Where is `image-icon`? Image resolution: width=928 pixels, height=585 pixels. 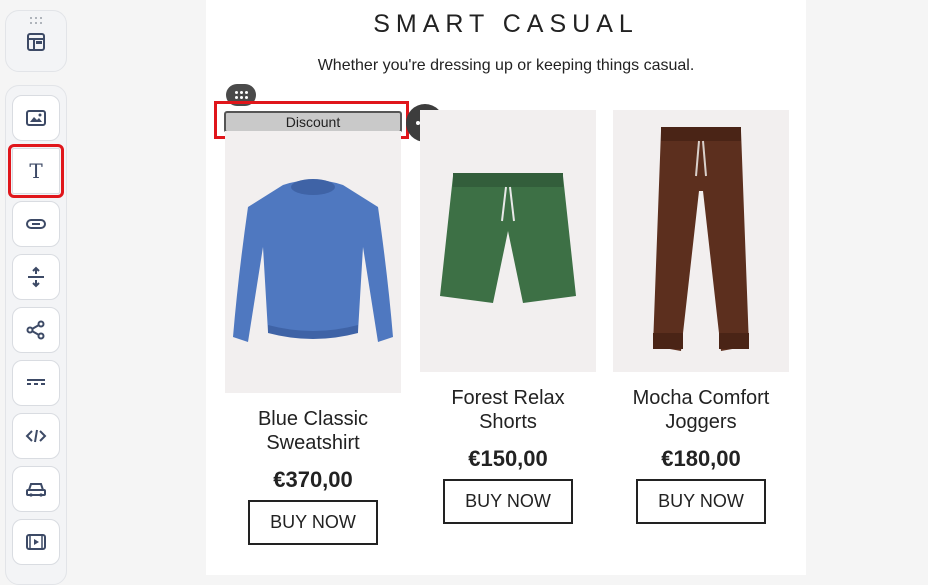 image-icon is located at coordinates (36, 118).